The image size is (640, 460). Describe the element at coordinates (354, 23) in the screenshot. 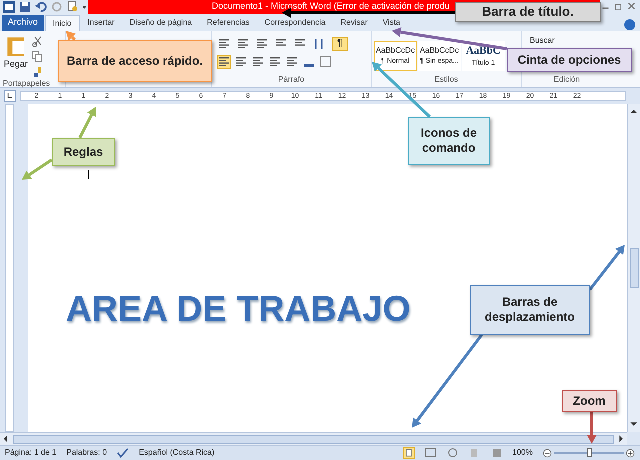

I see `ribbon-tab: Revisar` at that location.